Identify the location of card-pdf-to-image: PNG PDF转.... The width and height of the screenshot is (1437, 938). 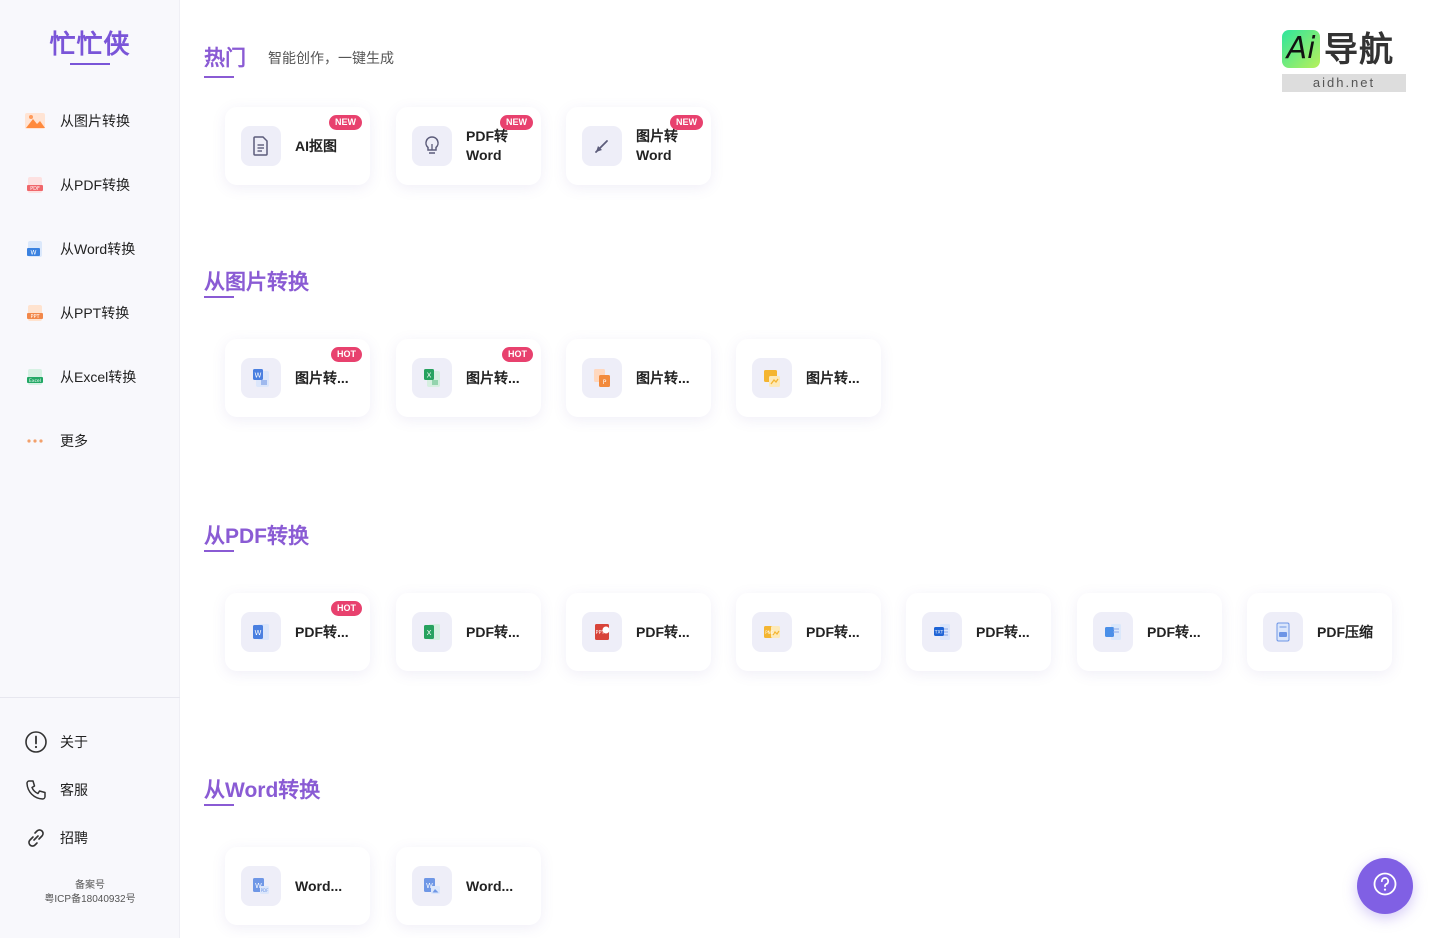
(808, 632).